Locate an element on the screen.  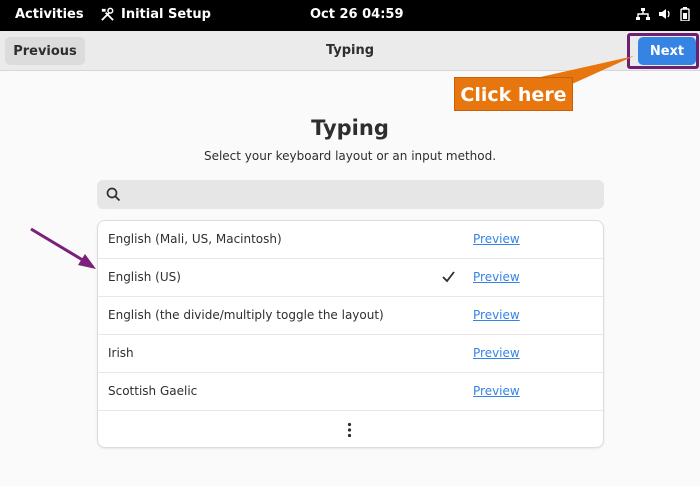
top-bar: Activities Initial Setup Oct 26 04:59 is located at coordinates (350, 15).